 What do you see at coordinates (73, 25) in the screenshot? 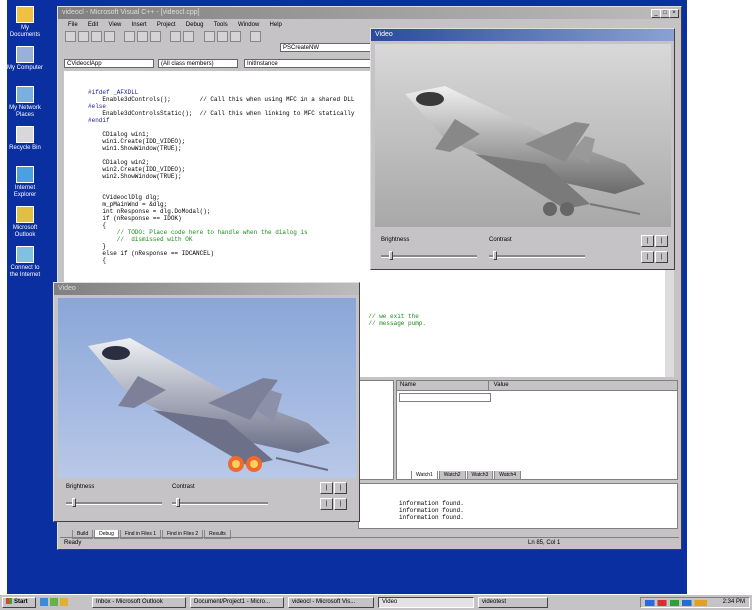
I see `menu-file: File` at bounding box center [73, 25].